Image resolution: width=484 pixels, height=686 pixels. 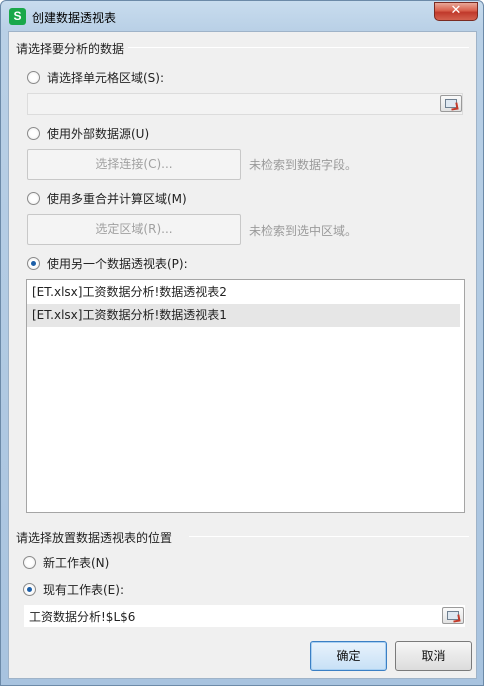 I want to click on location-picker-button, so click(x=453, y=615).